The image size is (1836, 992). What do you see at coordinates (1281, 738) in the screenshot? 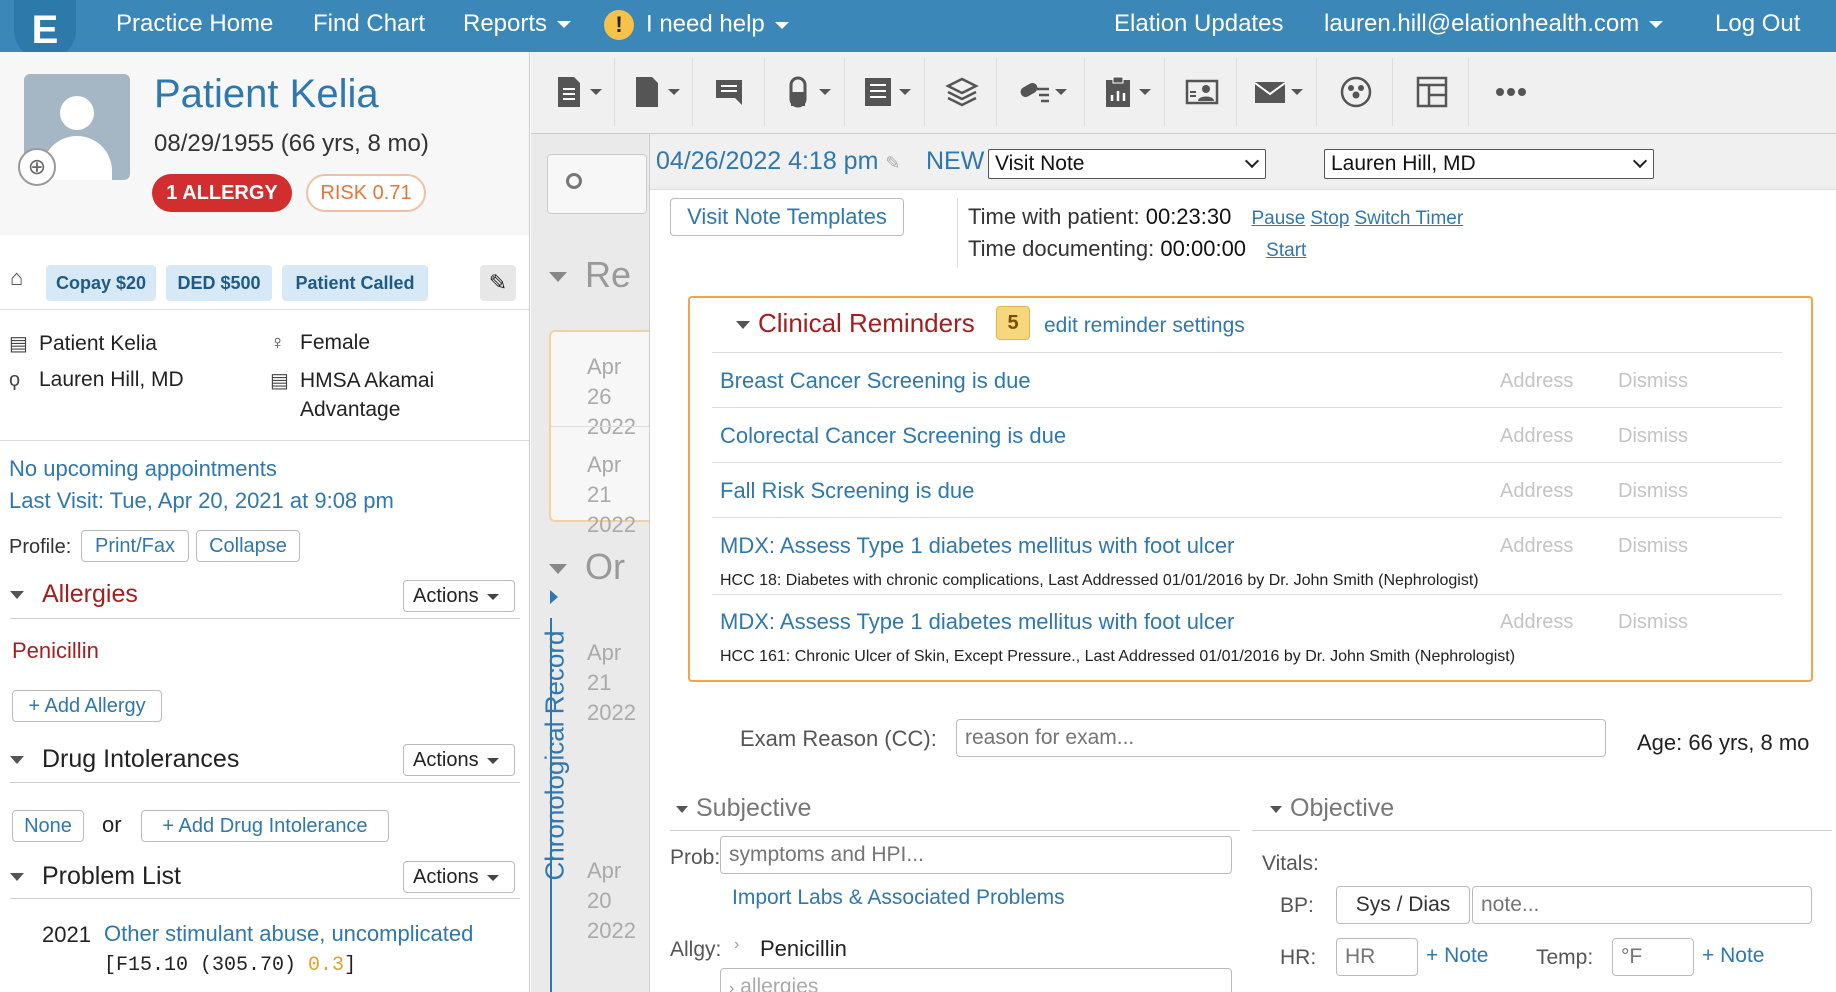
I see `exam-reason-input` at bounding box center [1281, 738].